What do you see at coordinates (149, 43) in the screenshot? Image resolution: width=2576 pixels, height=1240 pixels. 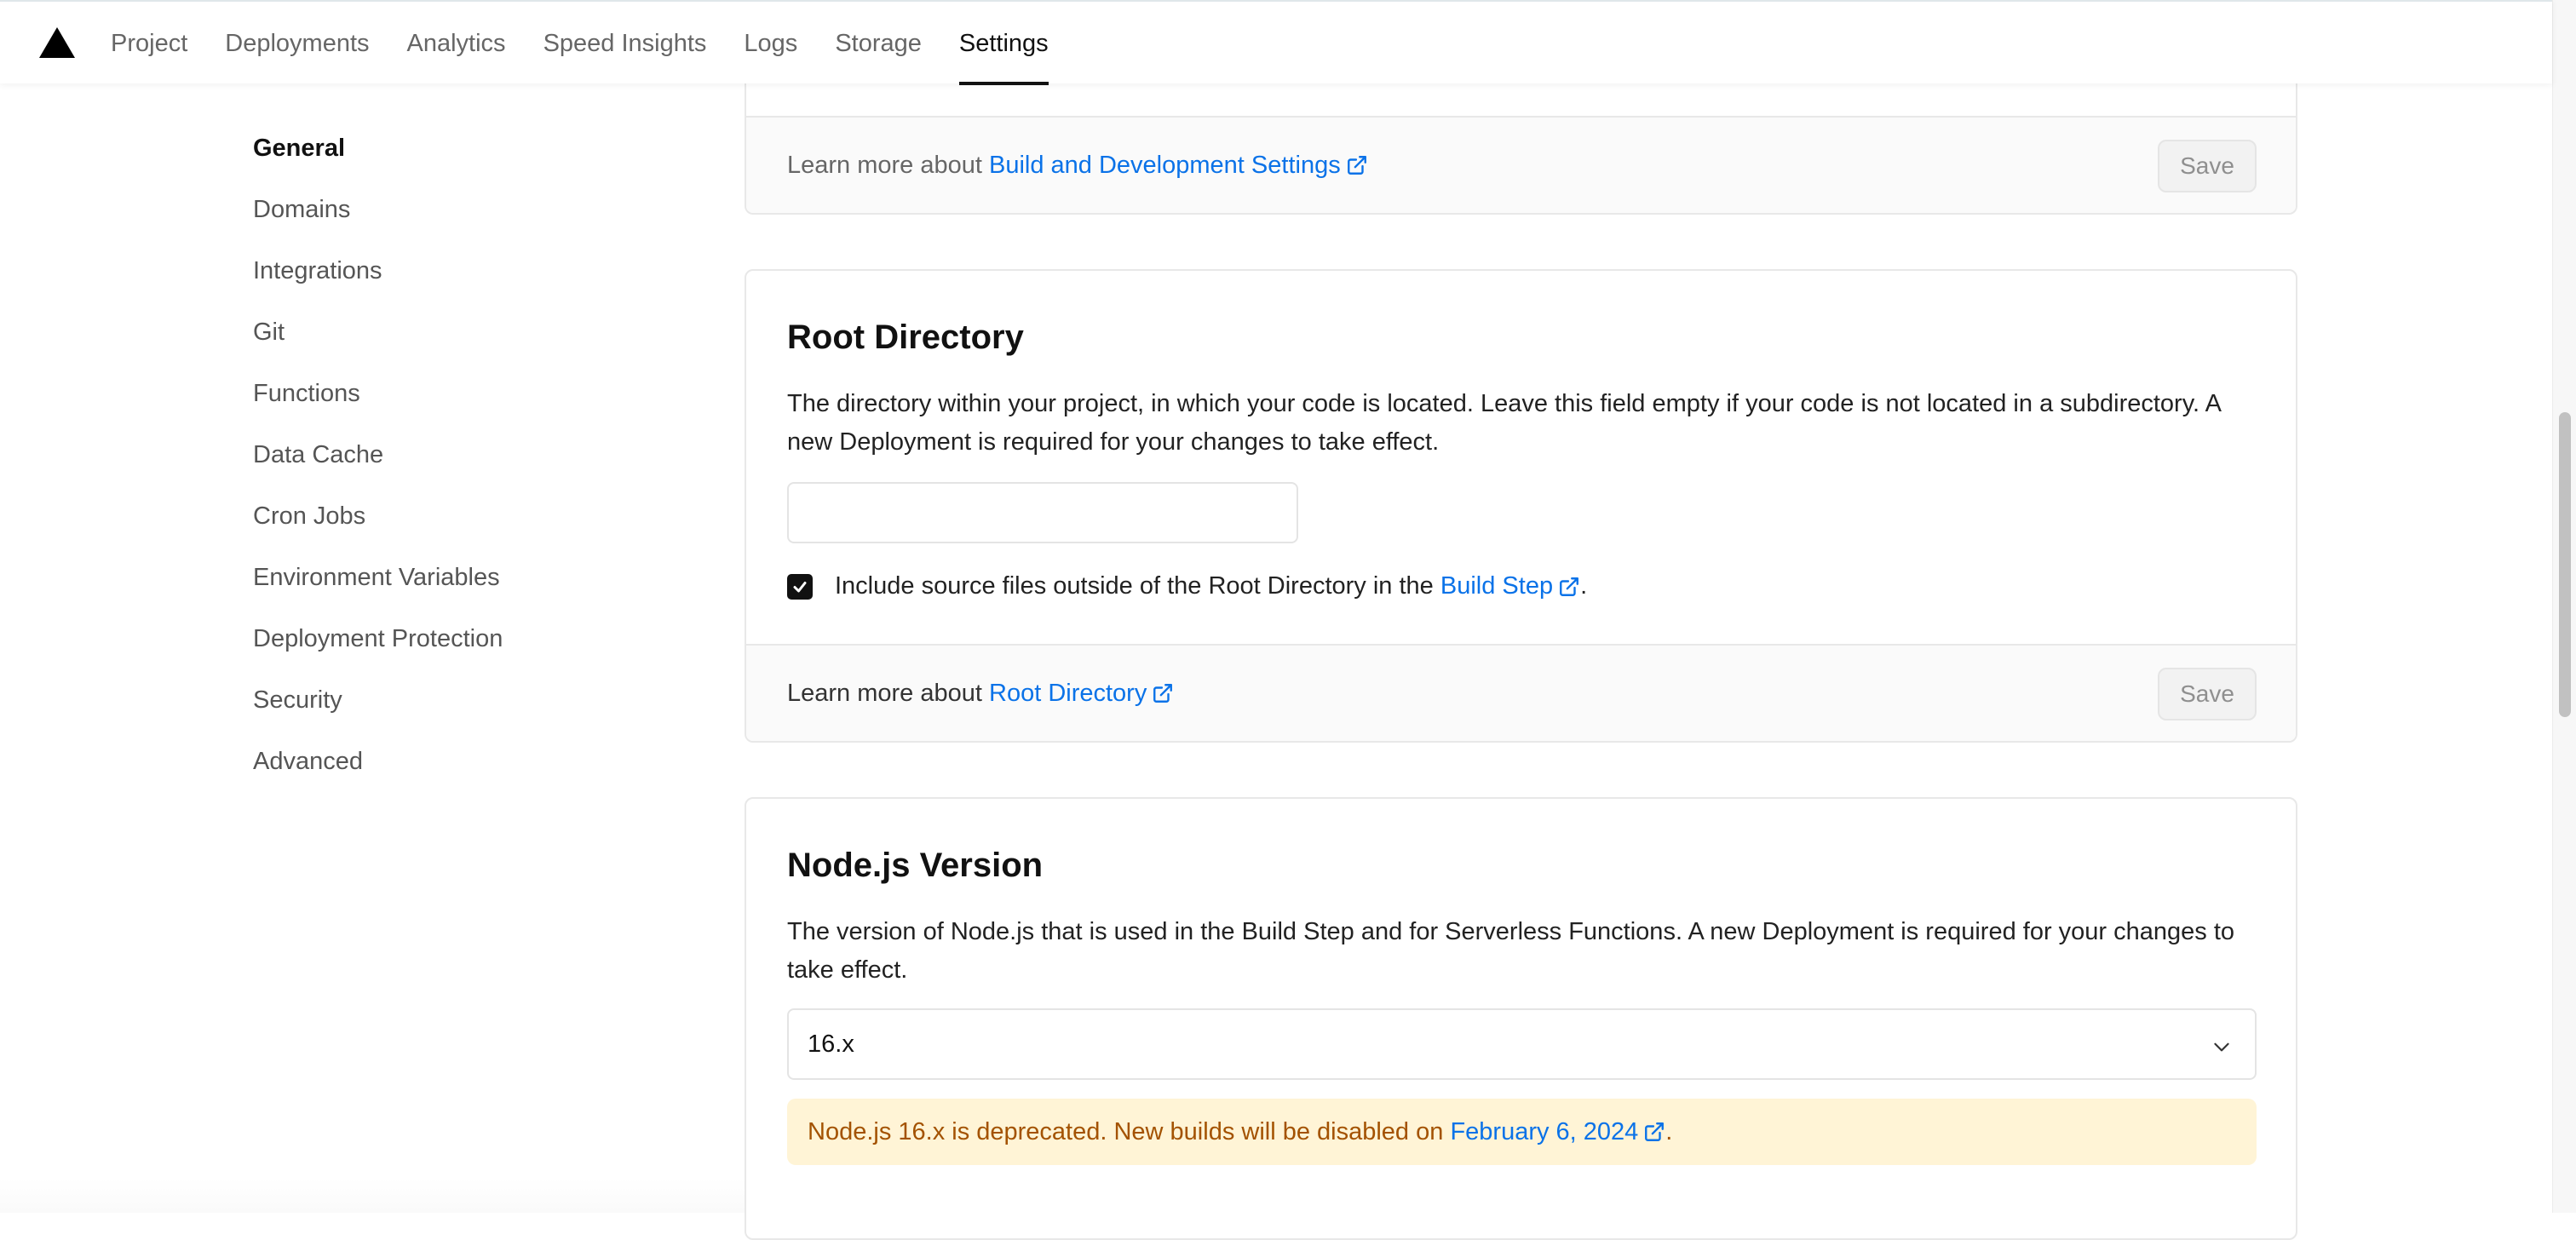 I see `tab-project: Project` at bounding box center [149, 43].